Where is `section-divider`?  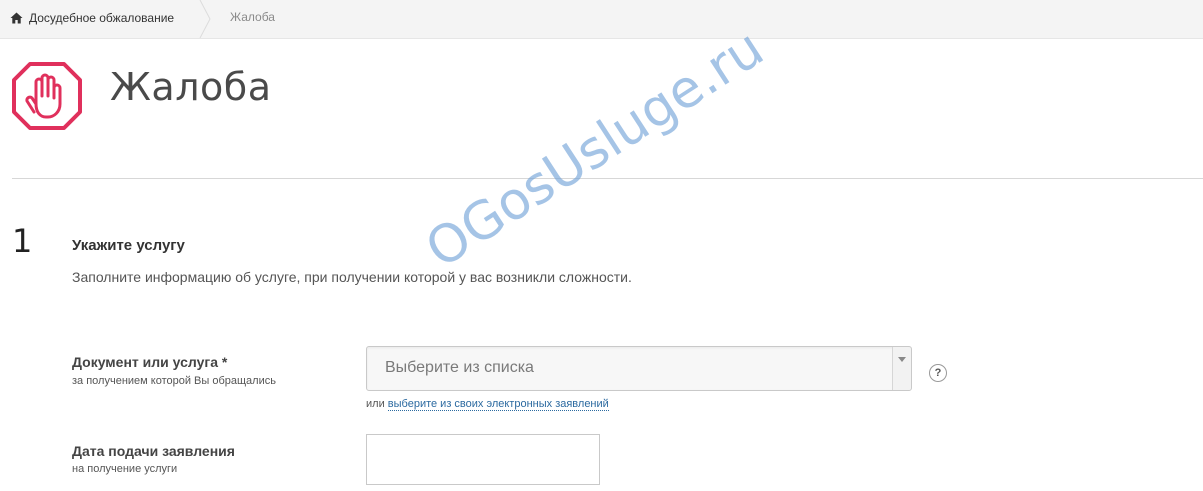
section-divider is located at coordinates (607, 178).